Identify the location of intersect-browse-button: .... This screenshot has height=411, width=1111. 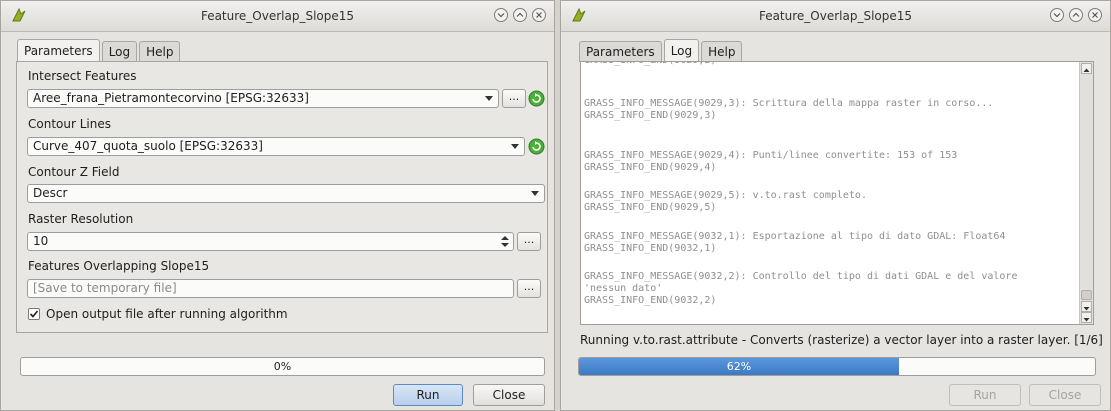
(514, 98).